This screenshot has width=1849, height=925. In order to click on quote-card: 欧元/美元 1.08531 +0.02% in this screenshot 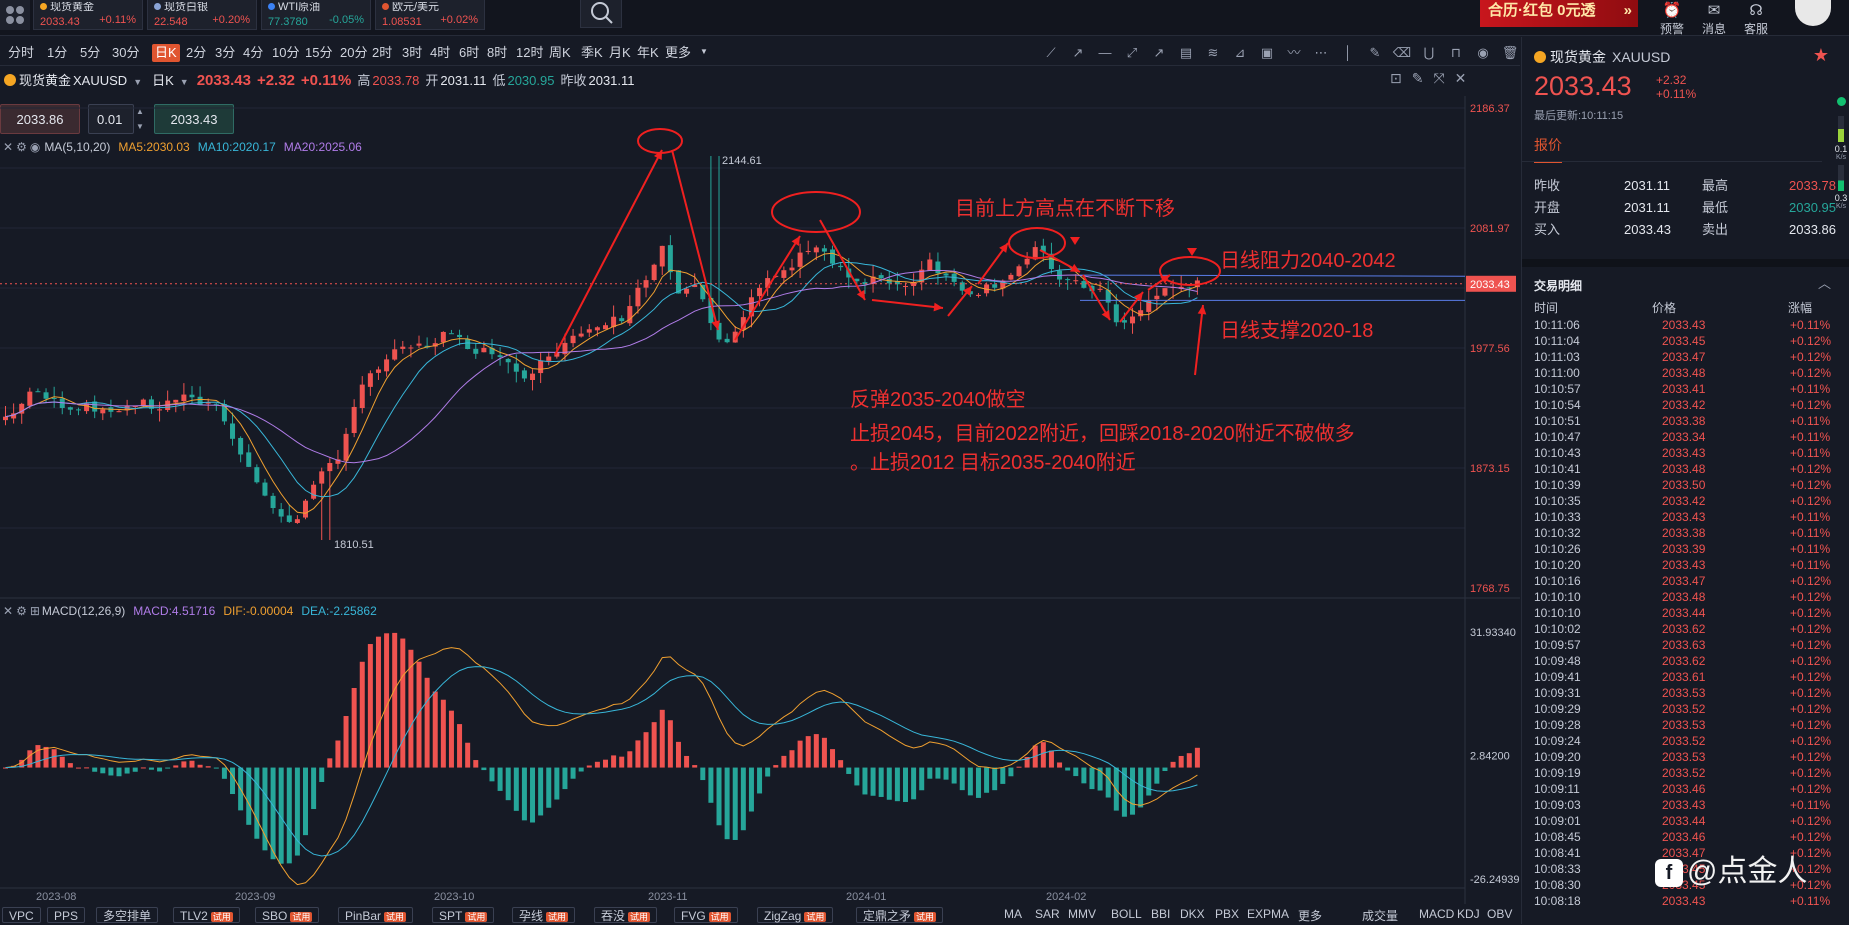, I will do `click(430, 15)`.